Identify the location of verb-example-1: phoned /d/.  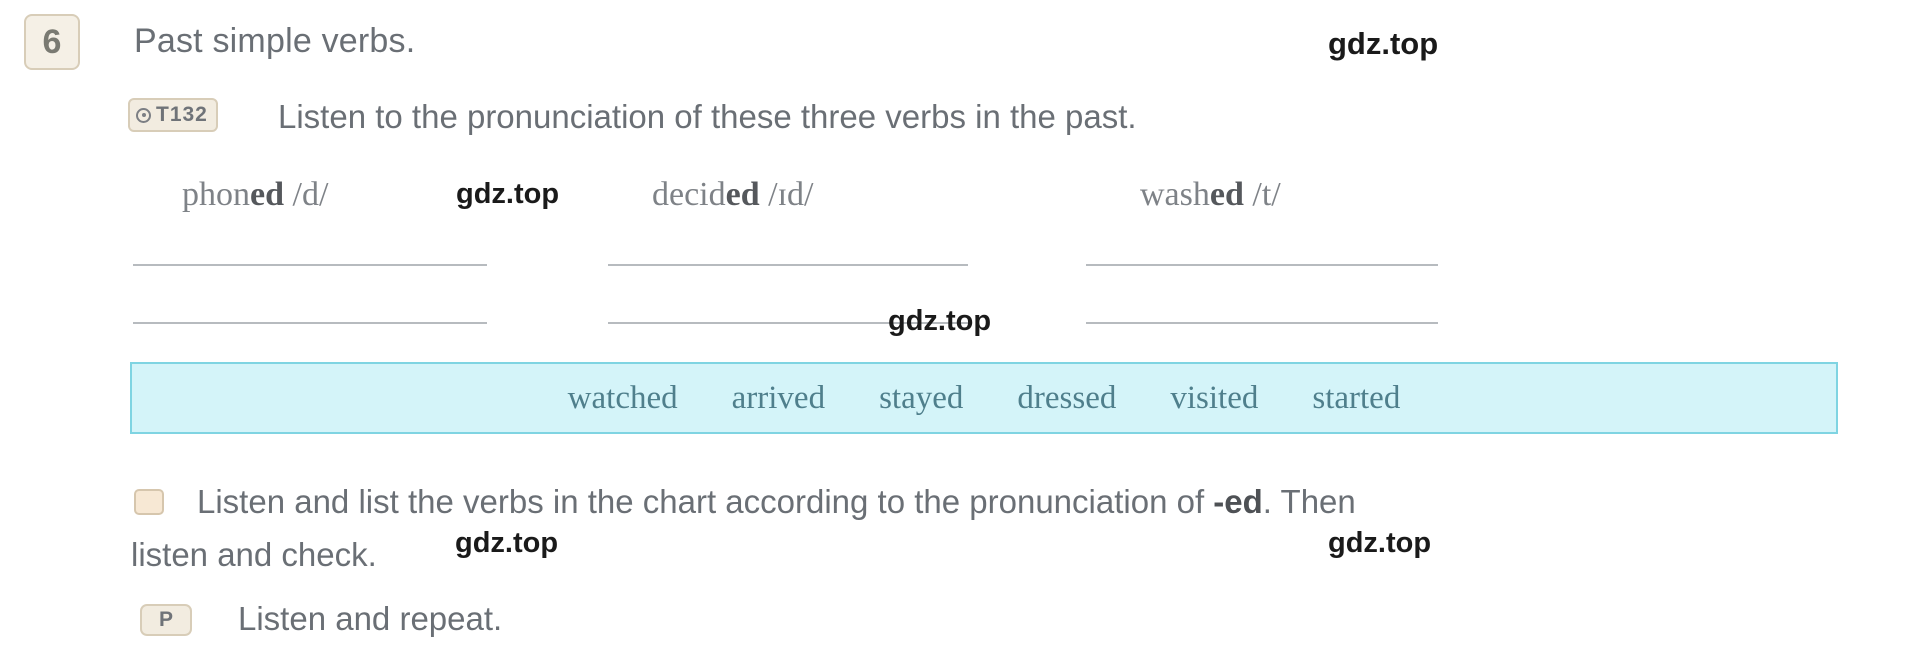
(255, 195).